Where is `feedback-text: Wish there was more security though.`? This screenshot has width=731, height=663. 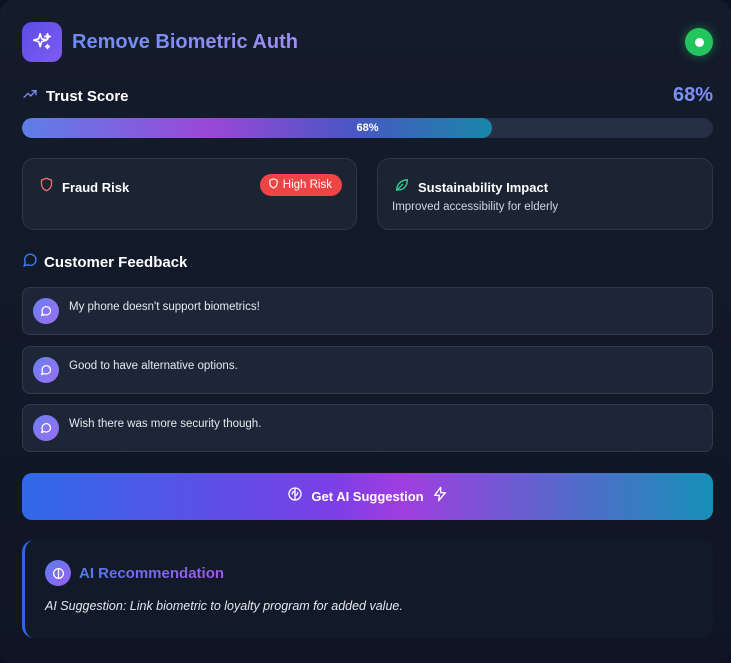
feedback-text: Wish there was more security though. is located at coordinates (165, 424).